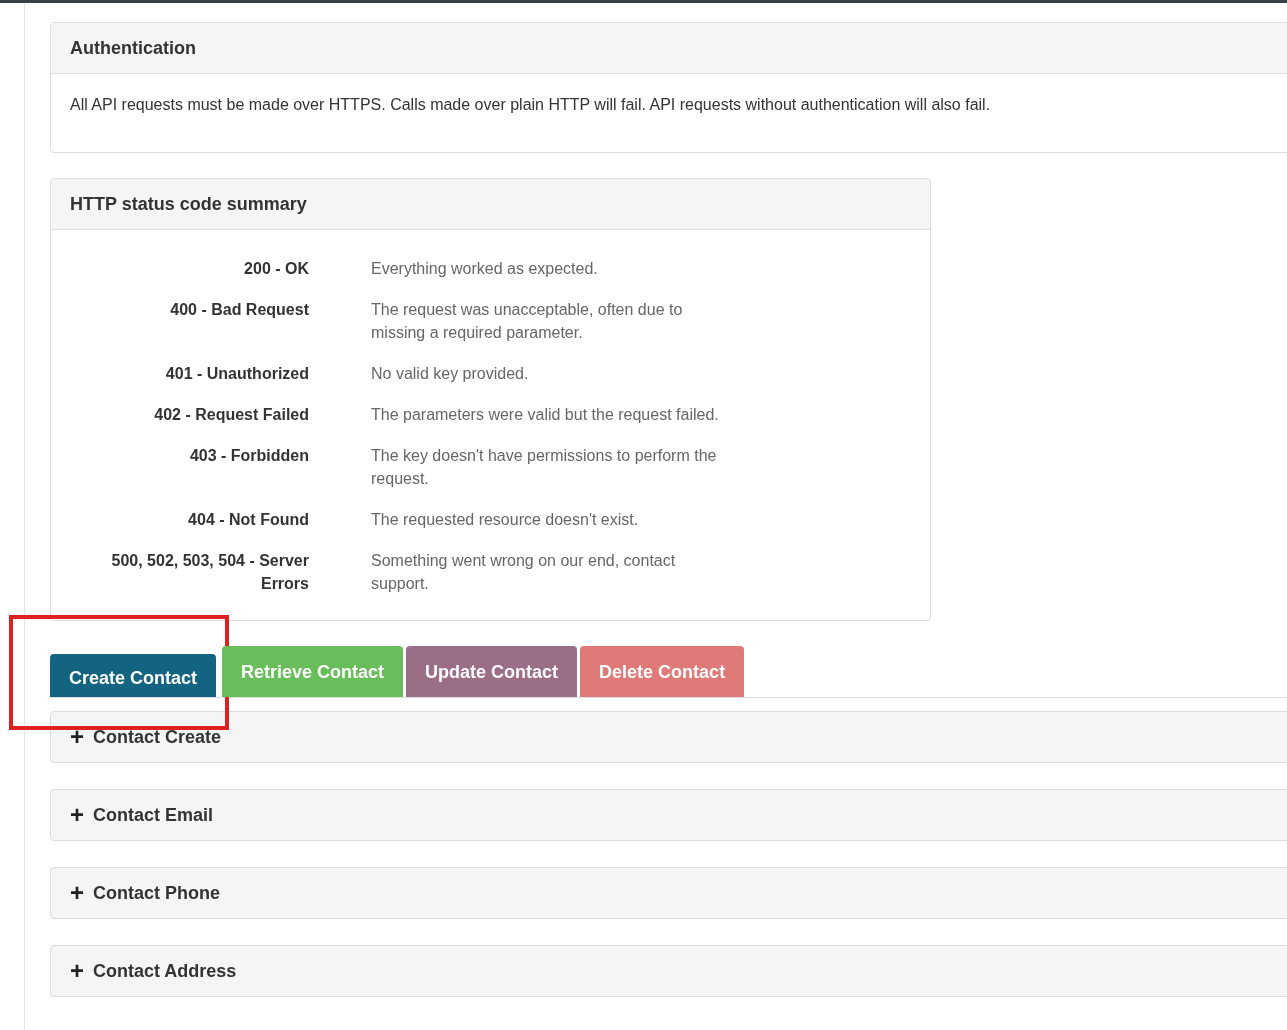  What do you see at coordinates (544, 467) in the screenshot?
I see `status-description: The key doesn't have permissions to perform the request.` at bounding box center [544, 467].